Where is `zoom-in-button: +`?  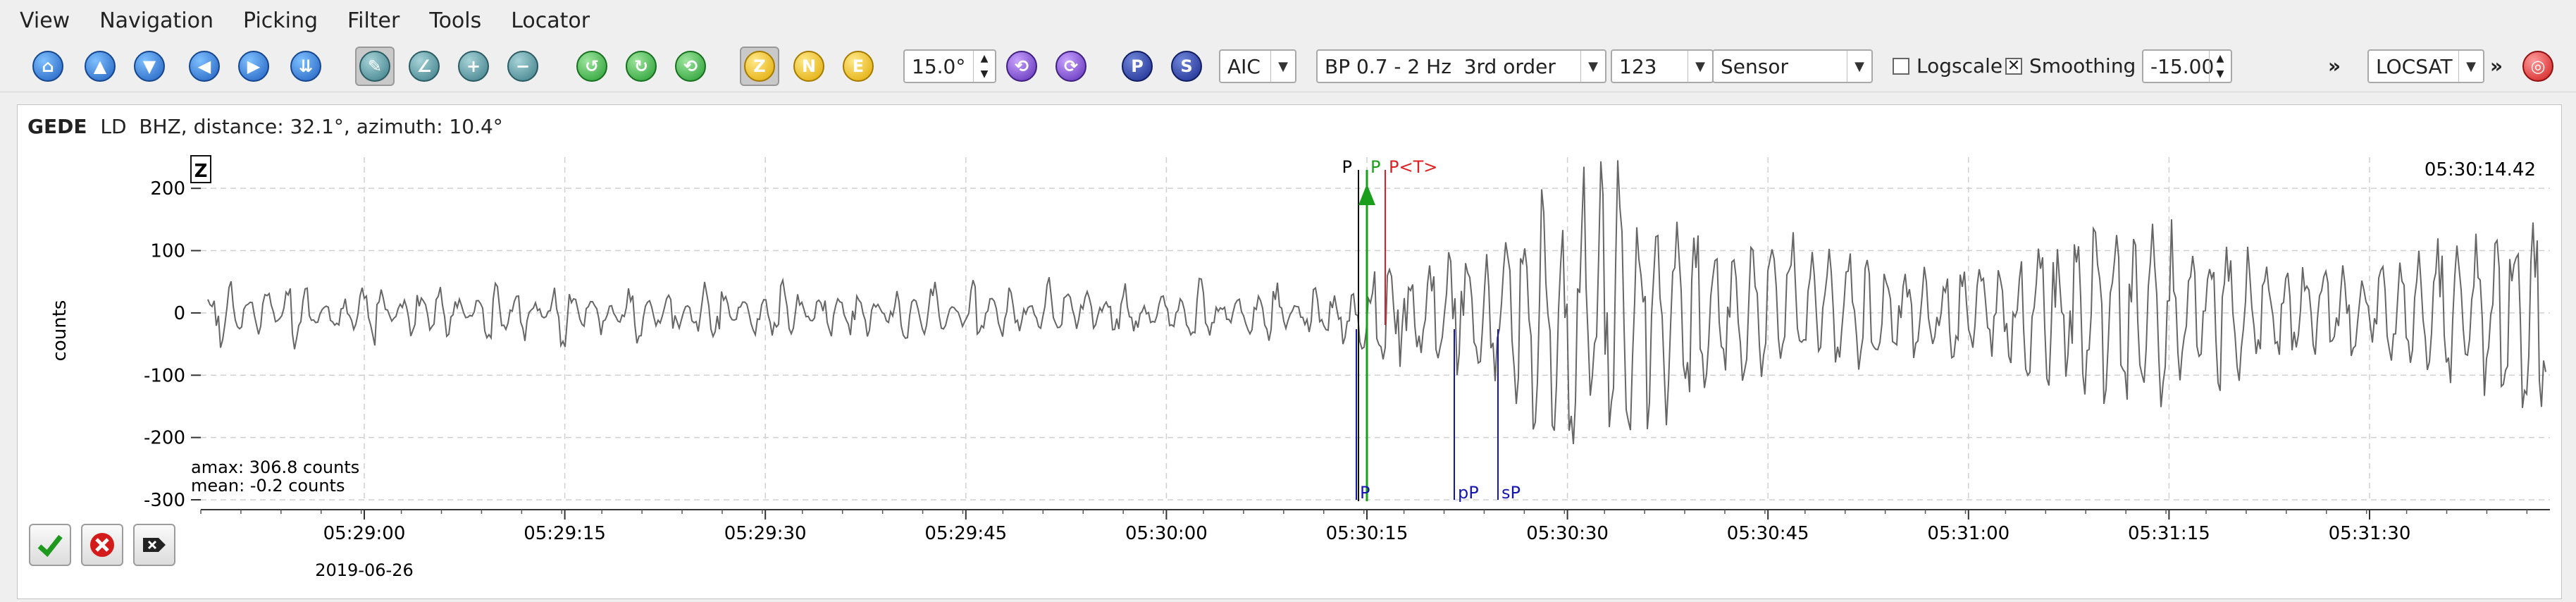 zoom-in-button: + is located at coordinates (473, 66).